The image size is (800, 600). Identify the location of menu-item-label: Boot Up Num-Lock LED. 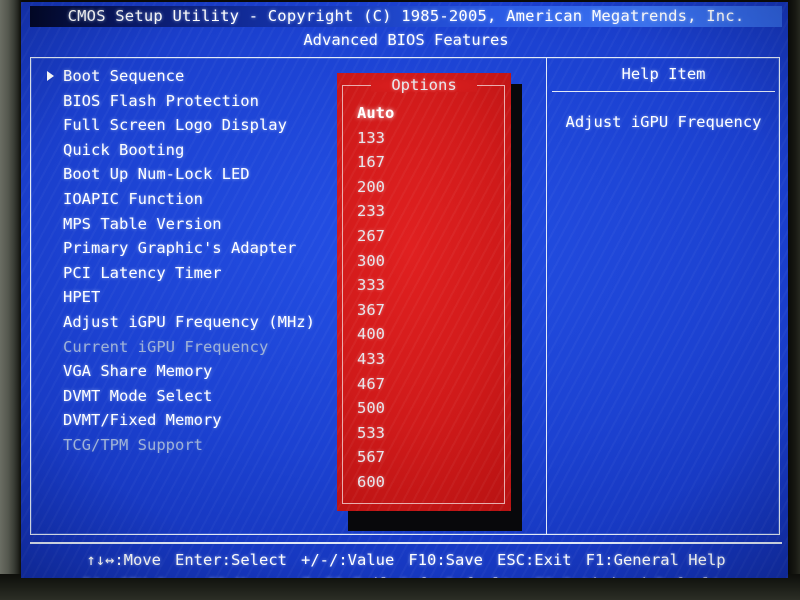
(156, 174).